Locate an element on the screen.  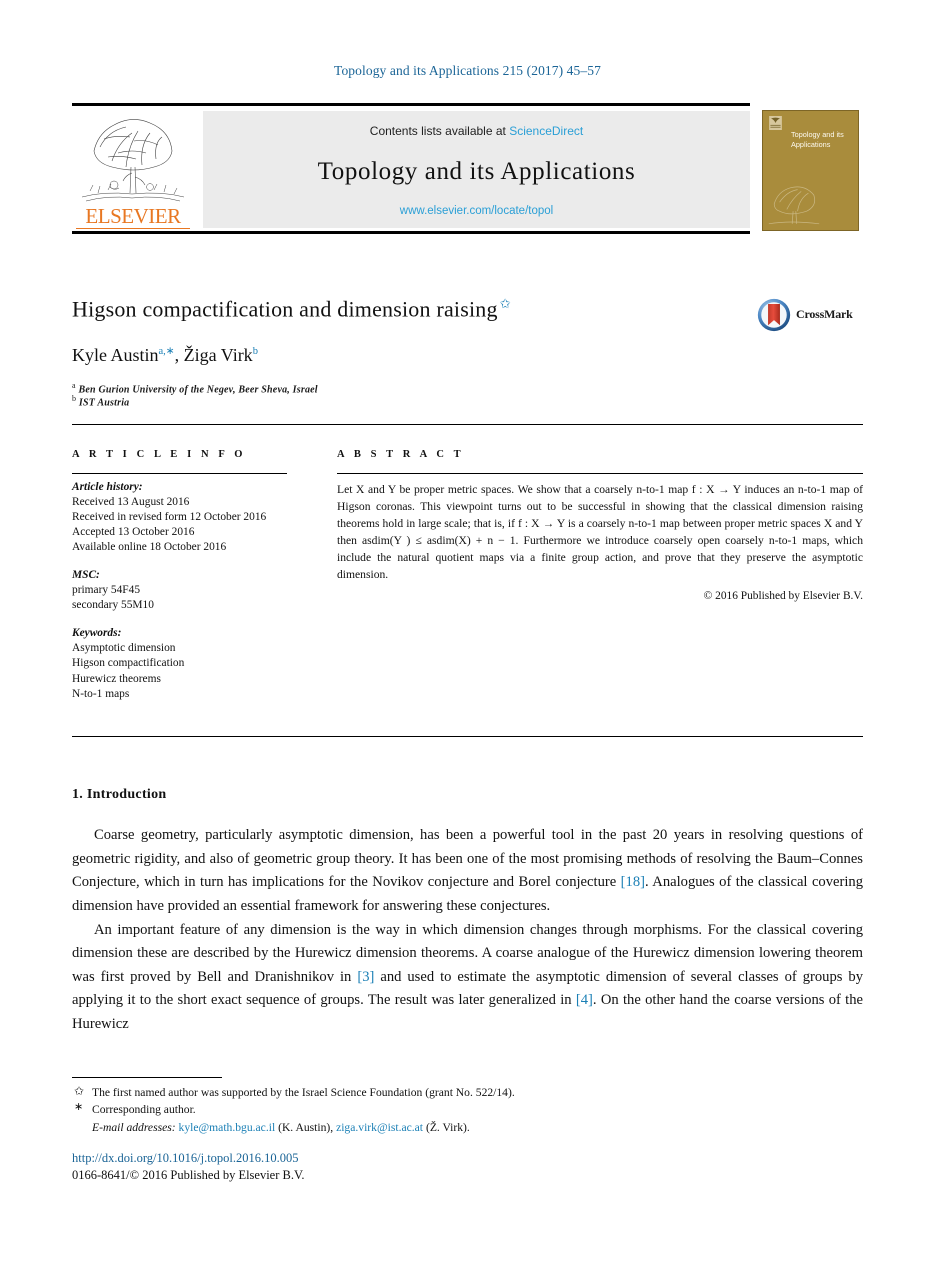
email-addresses-label: E-mail addresses: is located at coordinates (134, 1127).